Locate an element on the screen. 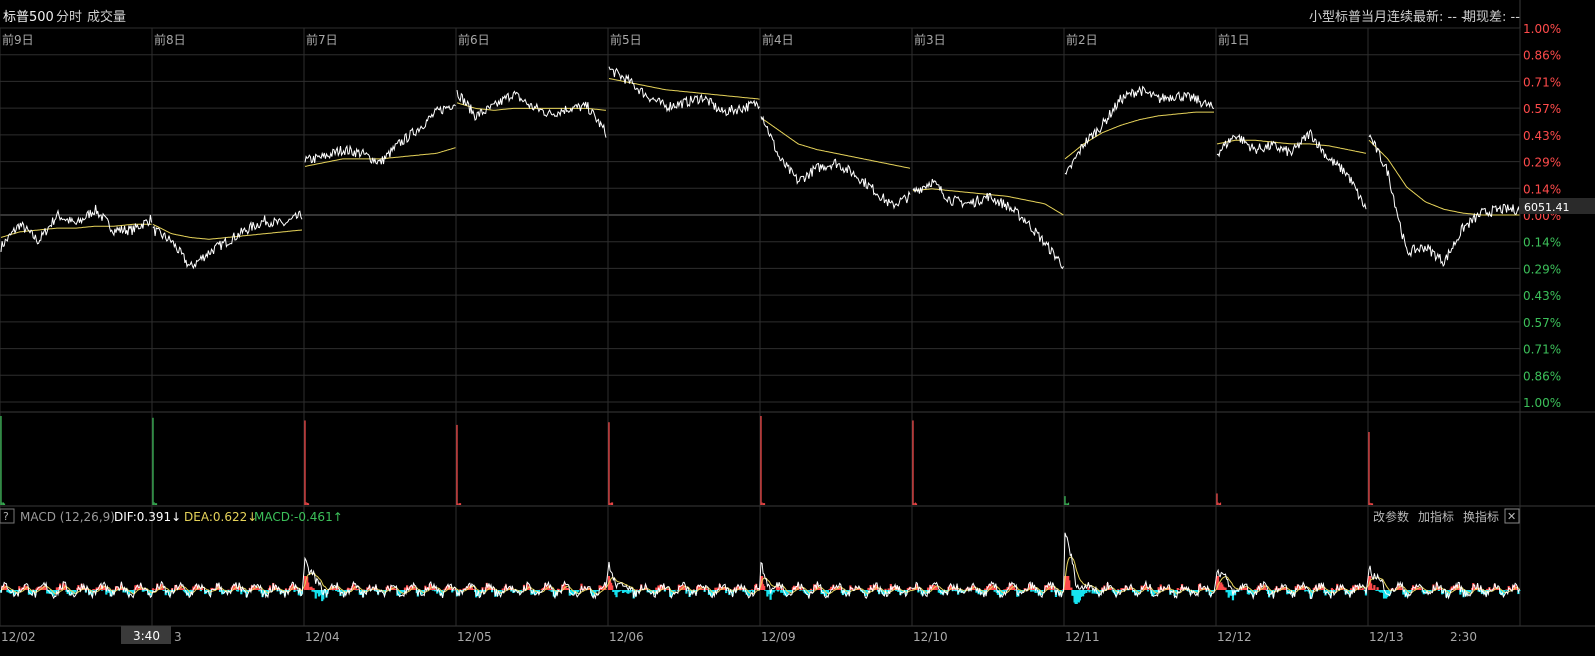 The width and height of the screenshot is (1595, 656). macd-label: MACD (12,26,9) is located at coordinates (67, 517).